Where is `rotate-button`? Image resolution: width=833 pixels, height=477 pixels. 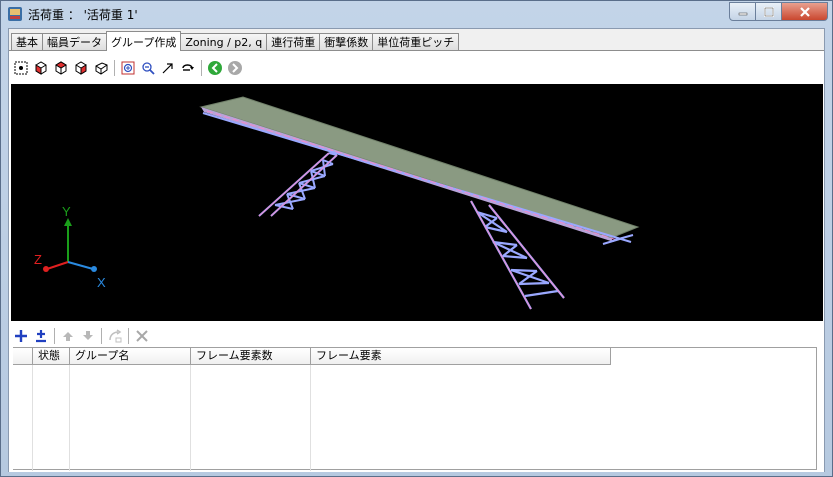 rotate-button is located at coordinates (188, 68).